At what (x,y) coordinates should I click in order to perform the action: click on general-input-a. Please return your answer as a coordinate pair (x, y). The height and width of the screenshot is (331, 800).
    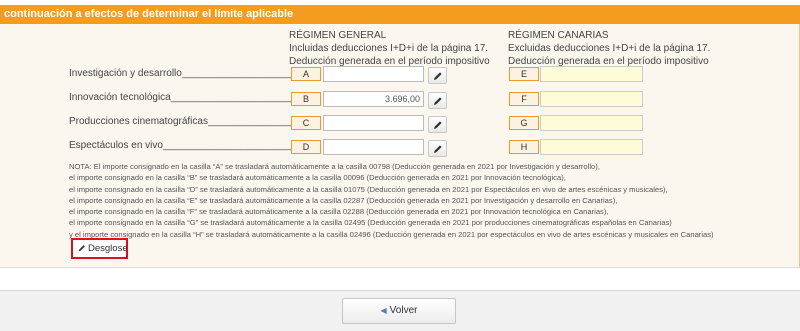
    Looking at the image, I should click on (373, 74).